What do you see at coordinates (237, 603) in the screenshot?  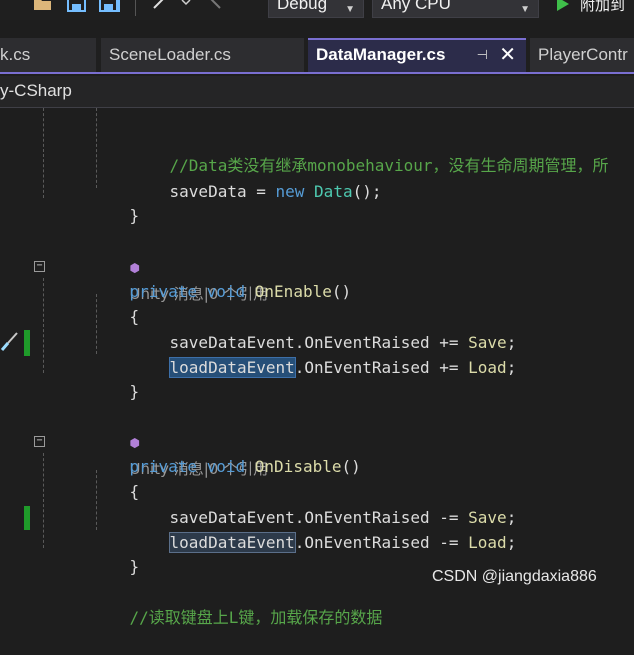 I see `code-line: //读取键盘上L键，加载保存的数据` at bounding box center [237, 603].